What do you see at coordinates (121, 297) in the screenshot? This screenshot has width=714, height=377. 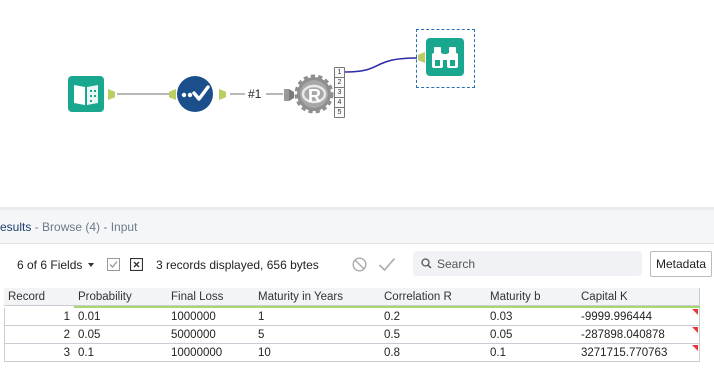 I see `column-header-probability: Probability` at bounding box center [121, 297].